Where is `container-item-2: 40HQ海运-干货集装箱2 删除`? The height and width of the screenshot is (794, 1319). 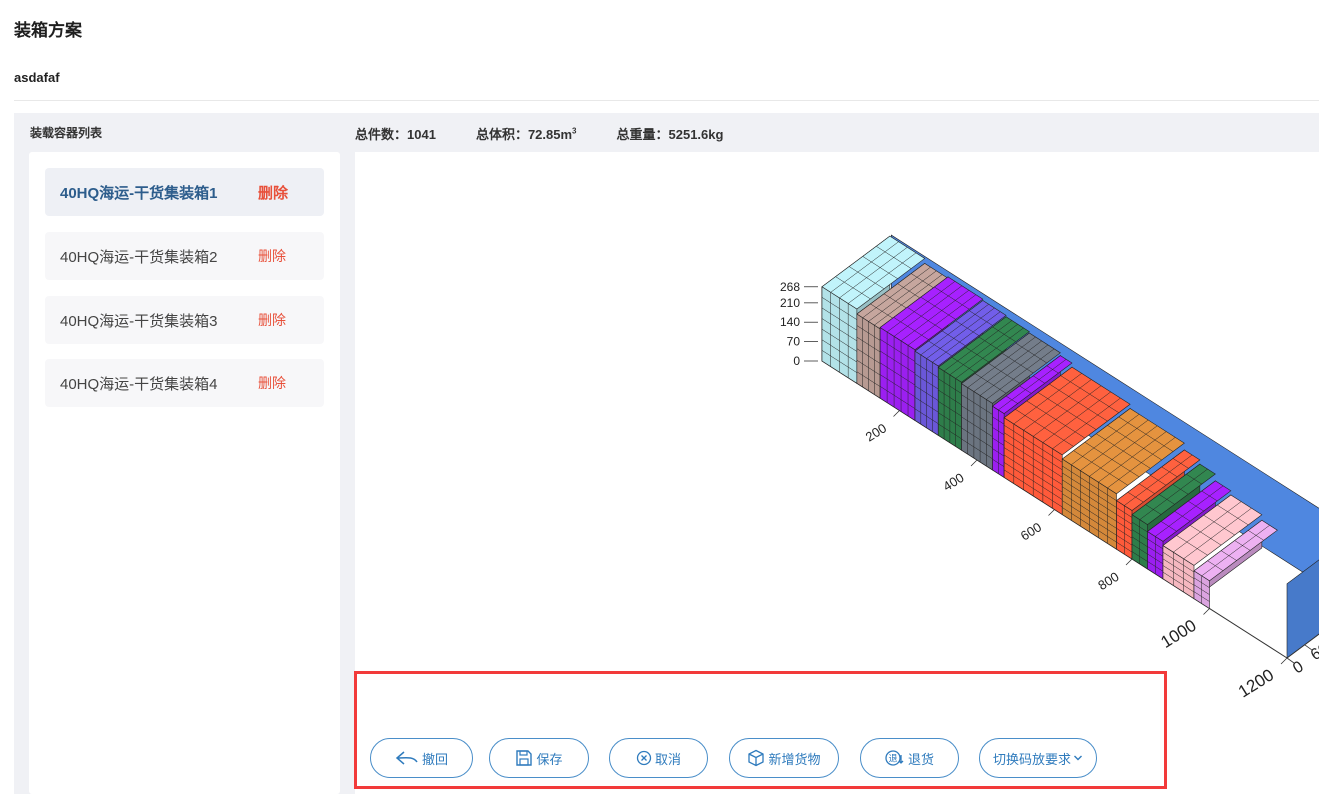
container-item-2: 40HQ海运-干货集装箱2 删除 is located at coordinates (184, 256).